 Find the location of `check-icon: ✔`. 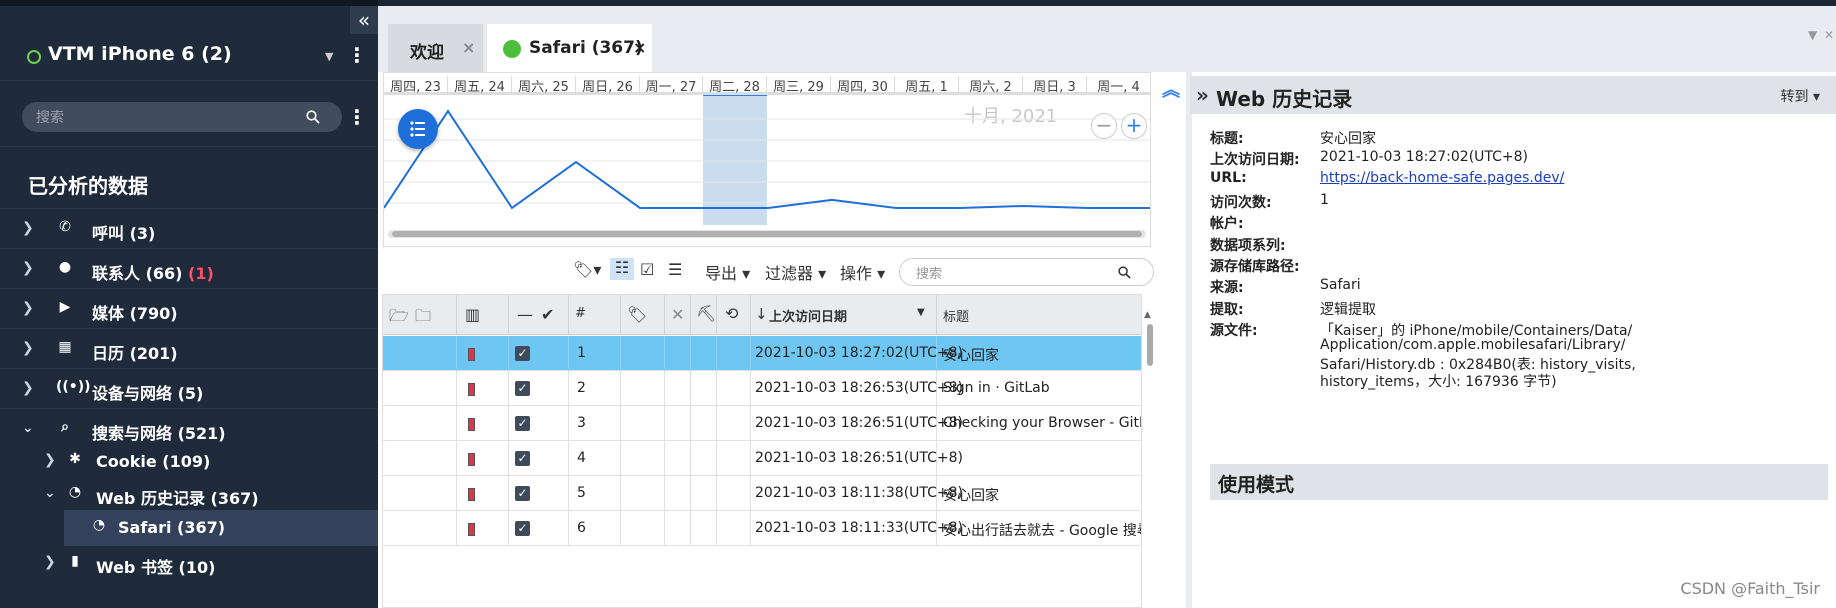

check-icon: ✔ is located at coordinates (548, 314).